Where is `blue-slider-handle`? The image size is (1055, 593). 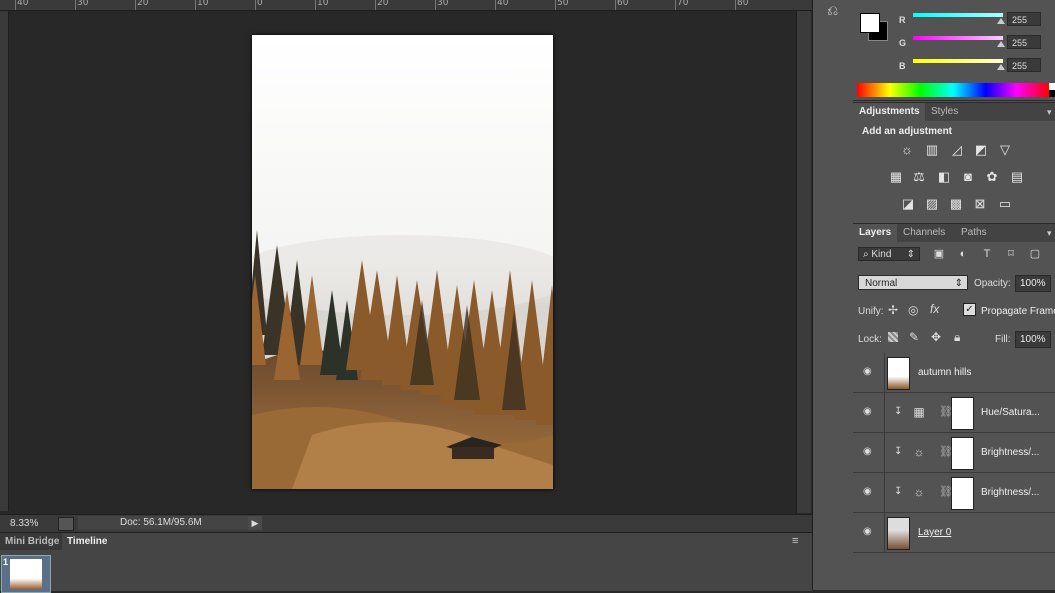
blue-slider-handle is located at coordinates (1001, 67).